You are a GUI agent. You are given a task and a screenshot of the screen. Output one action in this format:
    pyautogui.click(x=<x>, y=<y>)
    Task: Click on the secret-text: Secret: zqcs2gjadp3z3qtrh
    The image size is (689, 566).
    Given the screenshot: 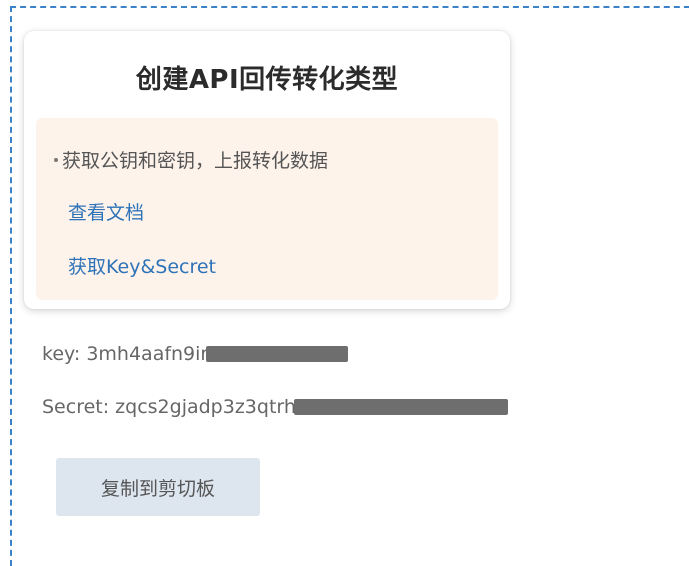 What is the action you would take?
    pyautogui.click(x=169, y=407)
    